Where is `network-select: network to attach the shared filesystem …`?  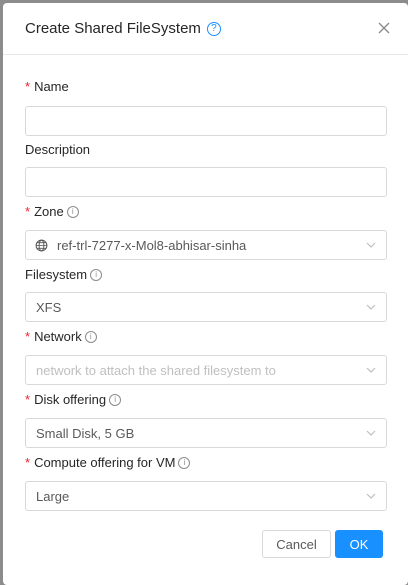 network-select: network to attach the shared filesystem … is located at coordinates (206, 370).